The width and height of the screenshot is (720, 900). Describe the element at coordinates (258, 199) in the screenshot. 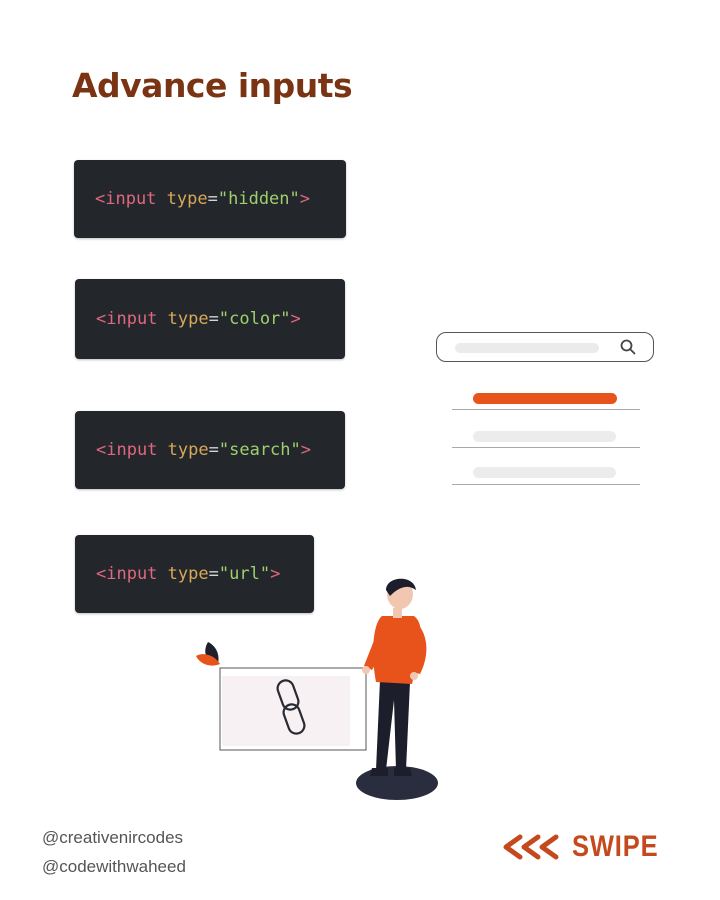

I see `code-value: "hidden"` at that location.